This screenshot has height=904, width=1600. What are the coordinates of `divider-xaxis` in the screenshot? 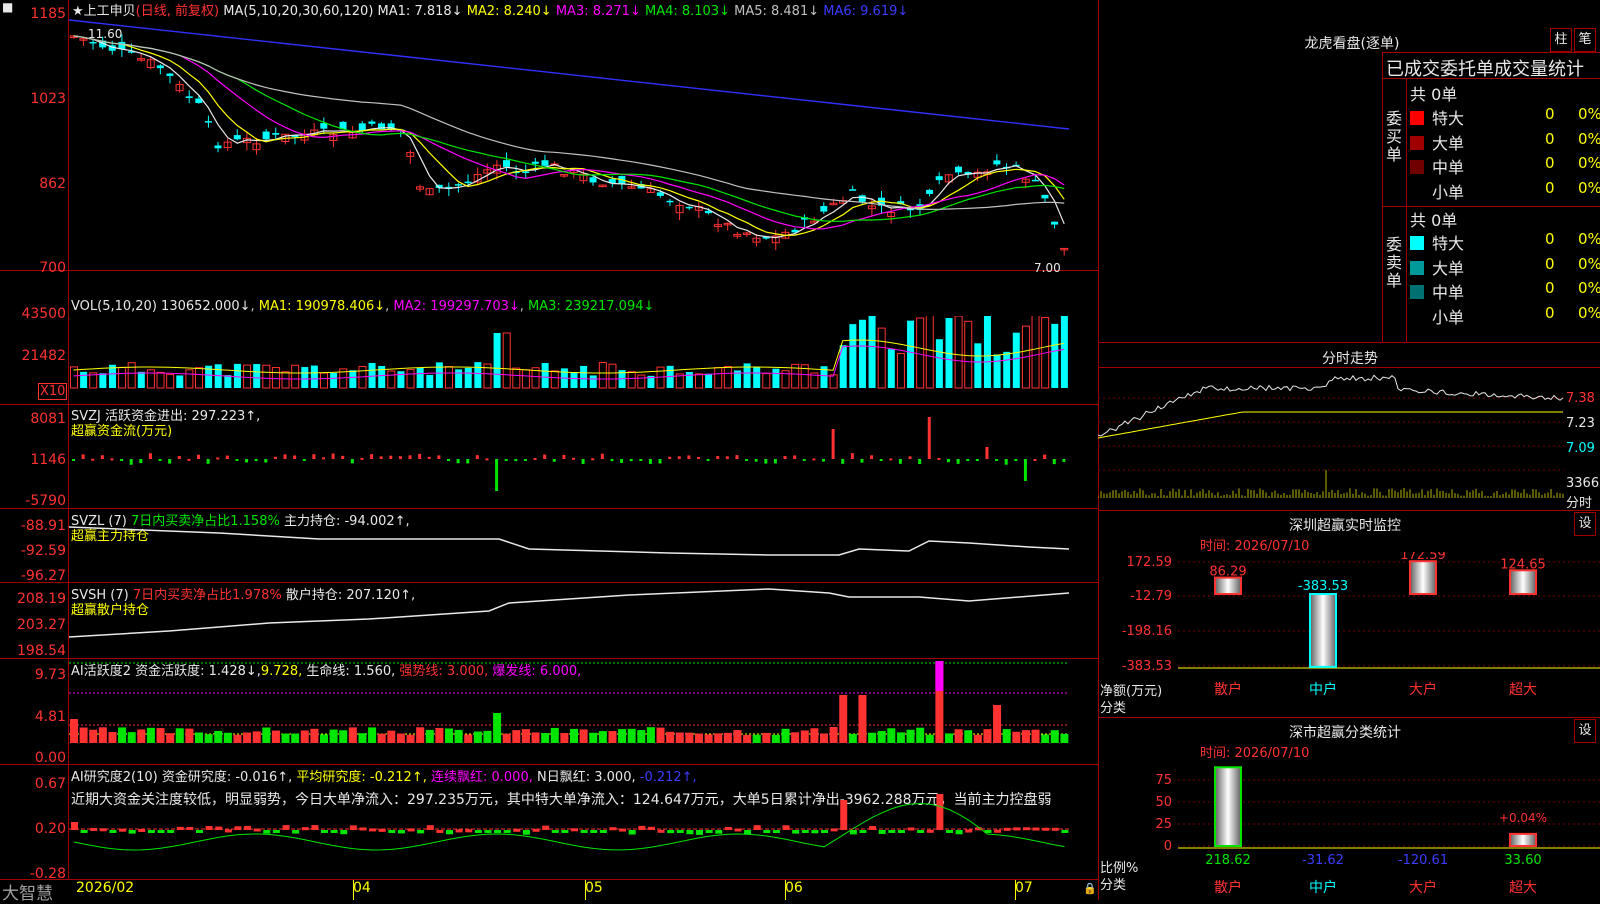 It's located at (549, 879).